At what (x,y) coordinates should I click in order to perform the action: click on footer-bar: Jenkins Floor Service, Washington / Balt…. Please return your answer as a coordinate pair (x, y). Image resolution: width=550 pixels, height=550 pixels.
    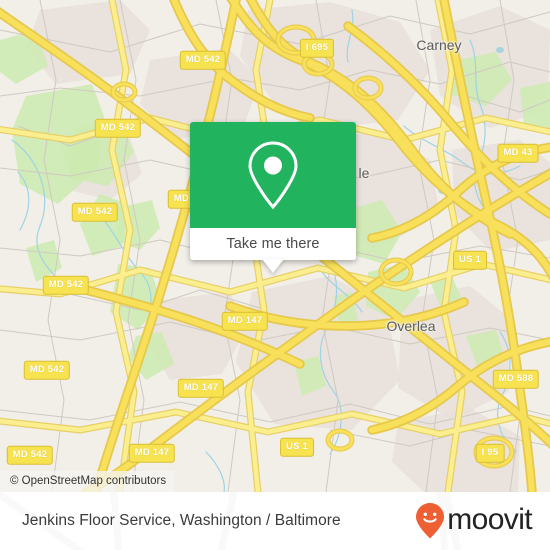
    Looking at the image, I should click on (275, 521).